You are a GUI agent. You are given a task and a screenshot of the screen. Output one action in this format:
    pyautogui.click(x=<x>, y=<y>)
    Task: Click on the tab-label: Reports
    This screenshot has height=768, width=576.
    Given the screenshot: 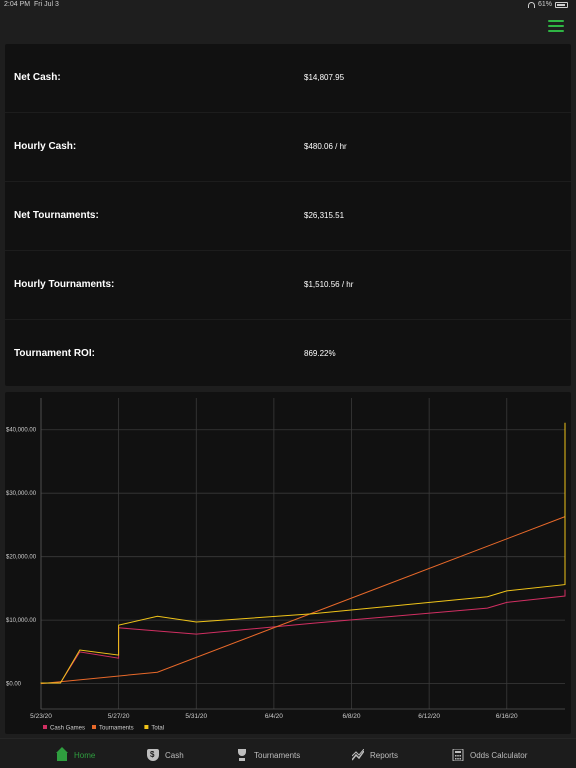 What is the action you would take?
    pyautogui.click(x=384, y=755)
    